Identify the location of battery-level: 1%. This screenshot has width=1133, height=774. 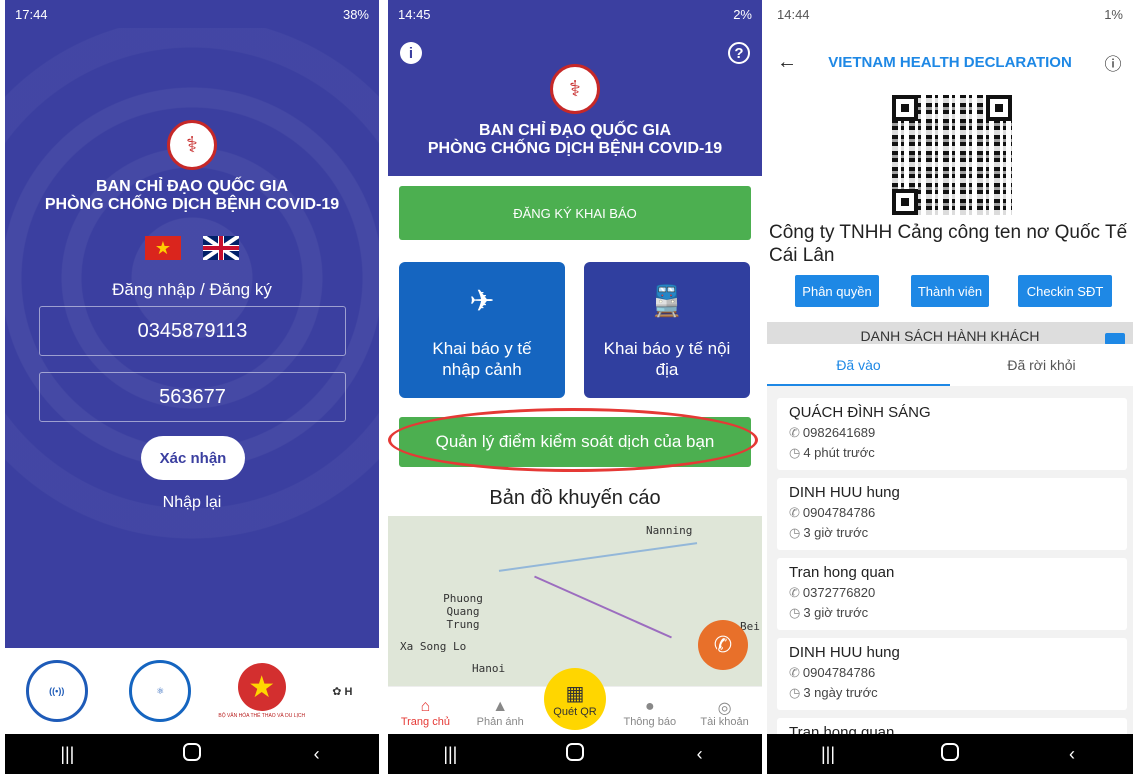
(1113, 14).